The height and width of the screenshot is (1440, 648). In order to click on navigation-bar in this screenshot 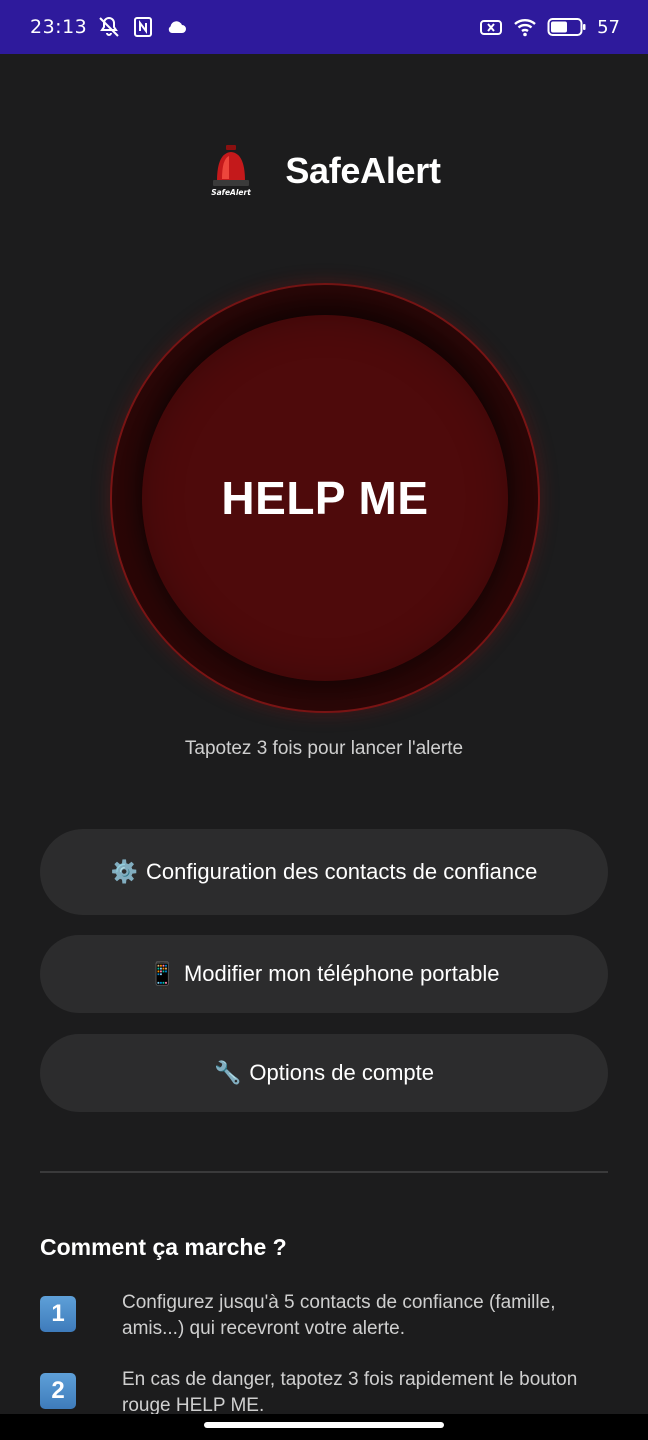, I will do `click(324, 1427)`.